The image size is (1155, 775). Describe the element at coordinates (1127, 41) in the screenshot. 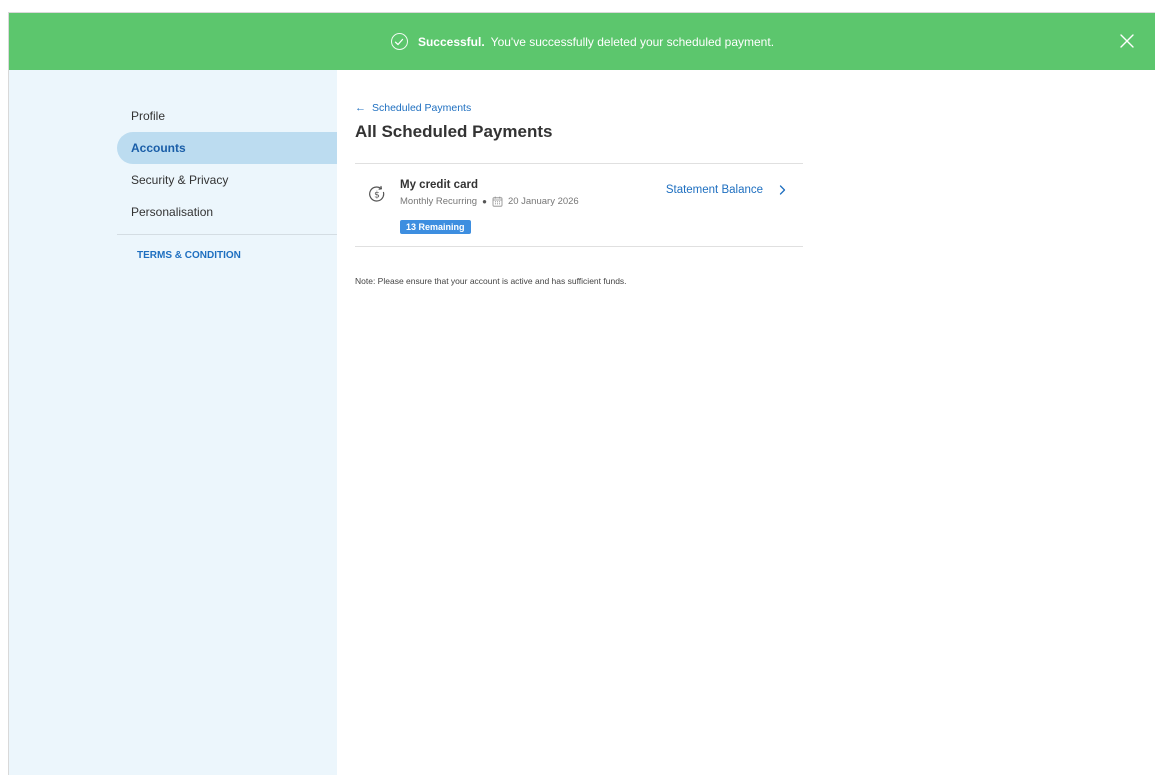

I see `close-icon` at that location.